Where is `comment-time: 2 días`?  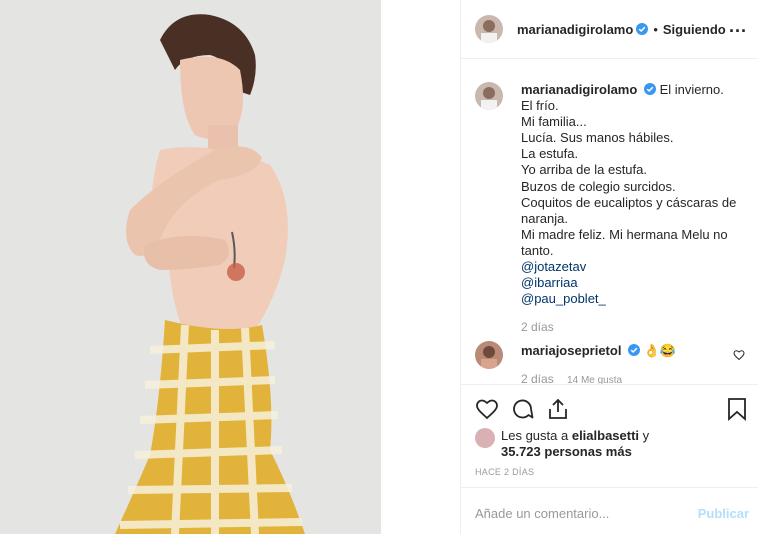
comment-time: 2 días is located at coordinates (537, 378).